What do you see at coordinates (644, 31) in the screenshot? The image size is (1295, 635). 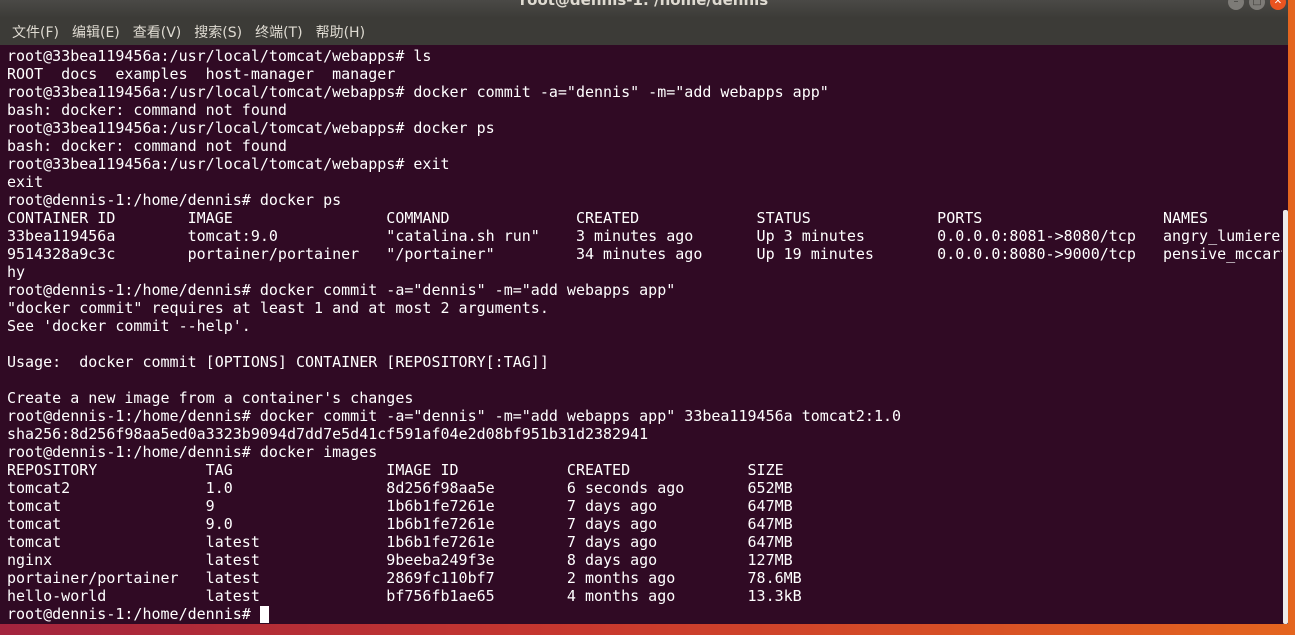 I see `menu-bar: 文件(F) 编辑(E) 查看(V) 搜索(S) 终端(T) 帮助(H)` at bounding box center [644, 31].